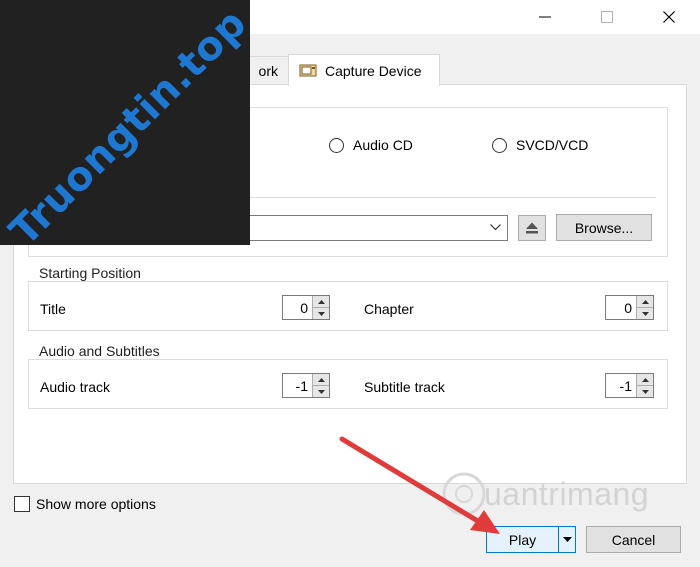 The height and width of the screenshot is (567, 700). What do you see at coordinates (419, 485) in the screenshot?
I see `annotation-arrow` at bounding box center [419, 485].